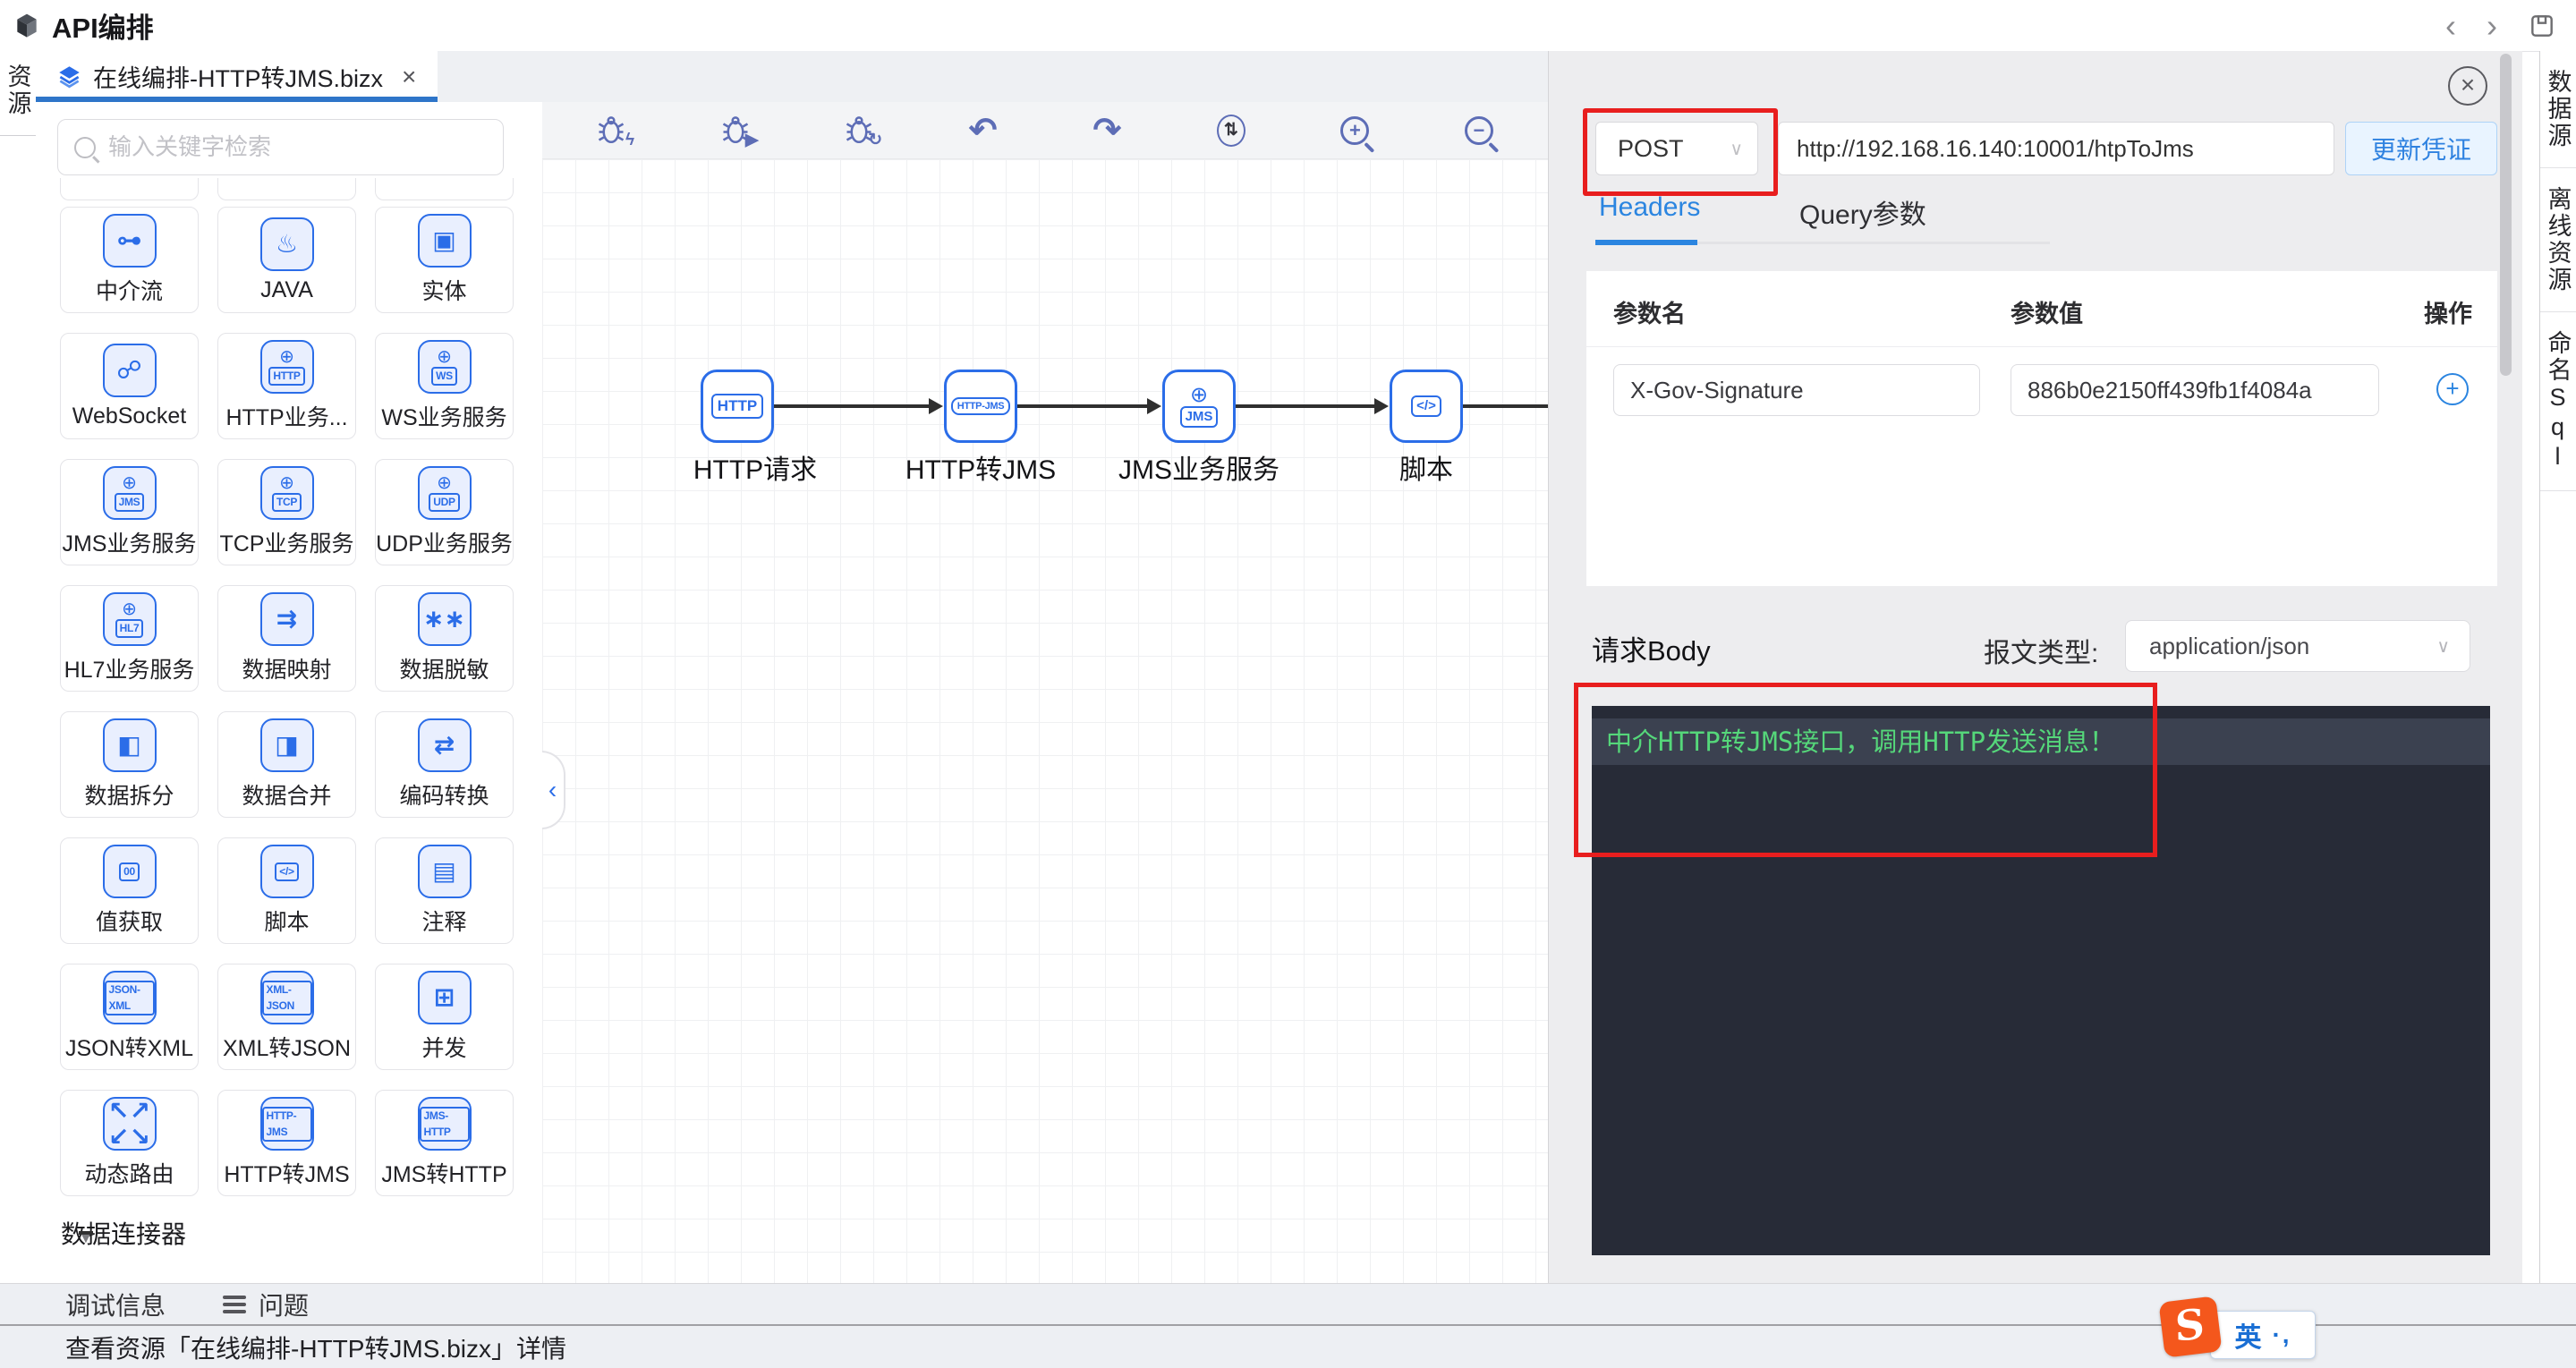 The image size is (2576, 1368). I want to click on save-icon, so click(2542, 26).